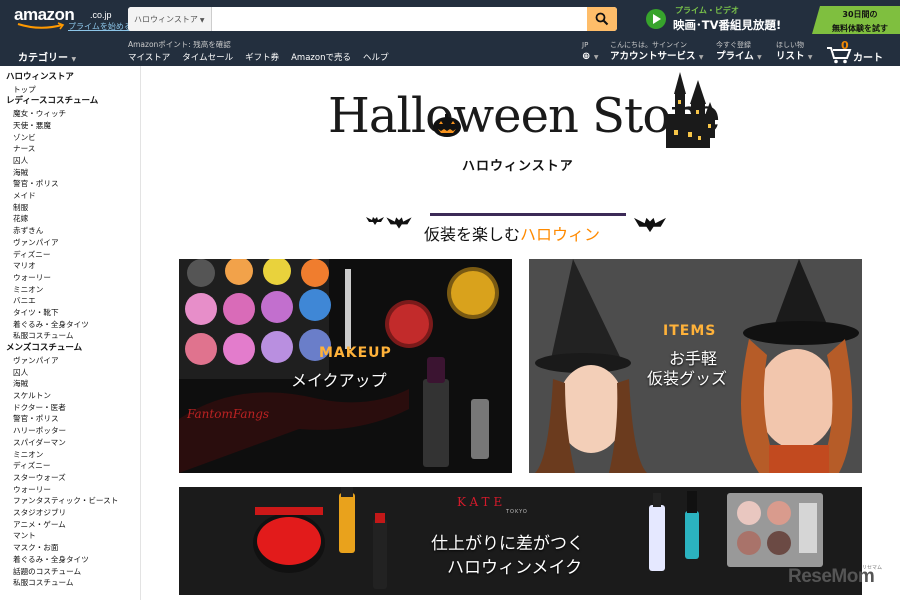 The width and height of the screenshot is (900, 600). I want to click on sidebar-item: マリオ, so click(70, 266).